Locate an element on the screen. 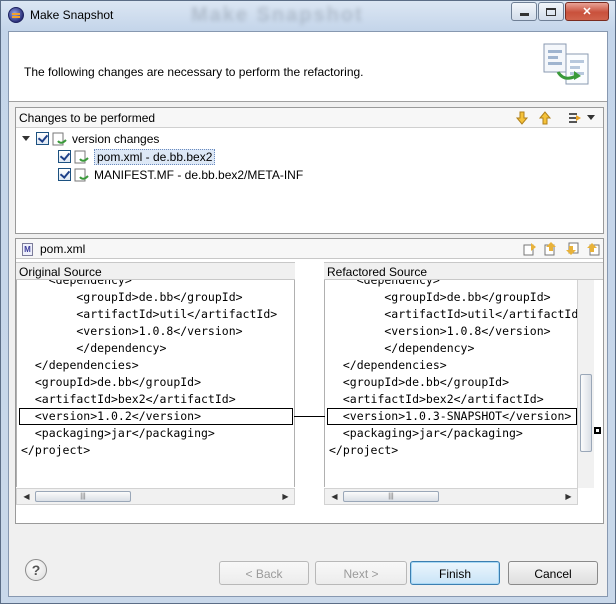 The image size is (616, 604). close-icon: ✕ is located at coordinates (587, 12).